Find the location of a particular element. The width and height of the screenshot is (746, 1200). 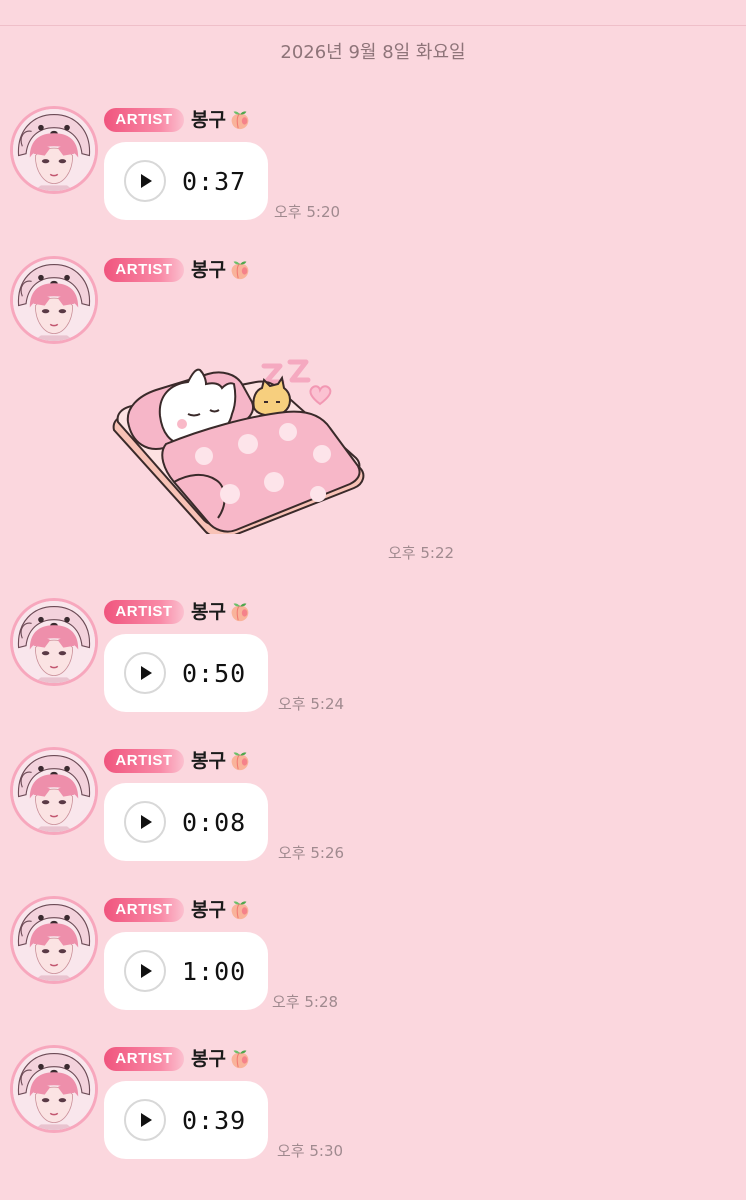

message-item: ARTIST 봉구 1:00 오후 5:28 is located at coordinates (373, 961).